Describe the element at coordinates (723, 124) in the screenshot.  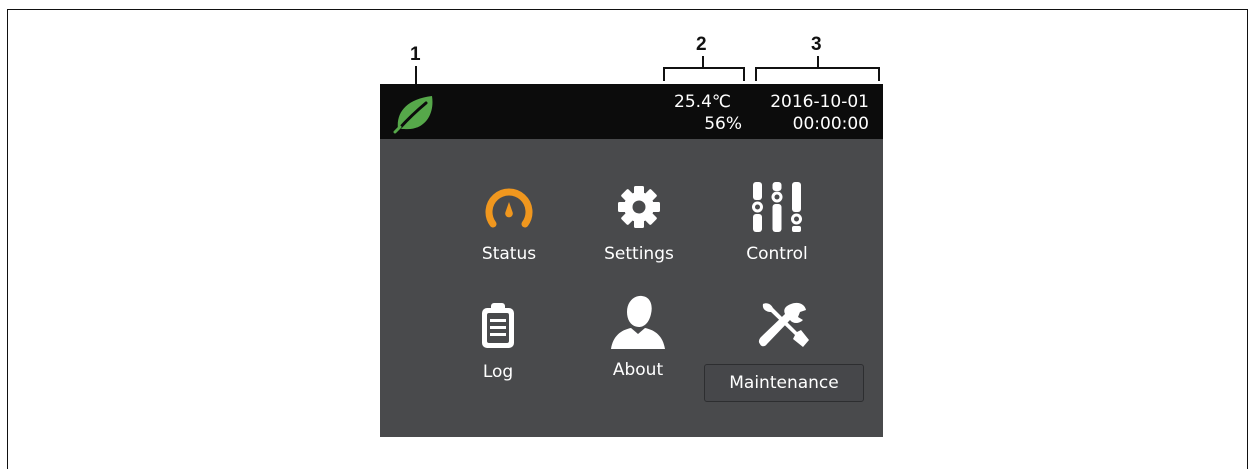
I see `humidity-readout: 56%` at that location.